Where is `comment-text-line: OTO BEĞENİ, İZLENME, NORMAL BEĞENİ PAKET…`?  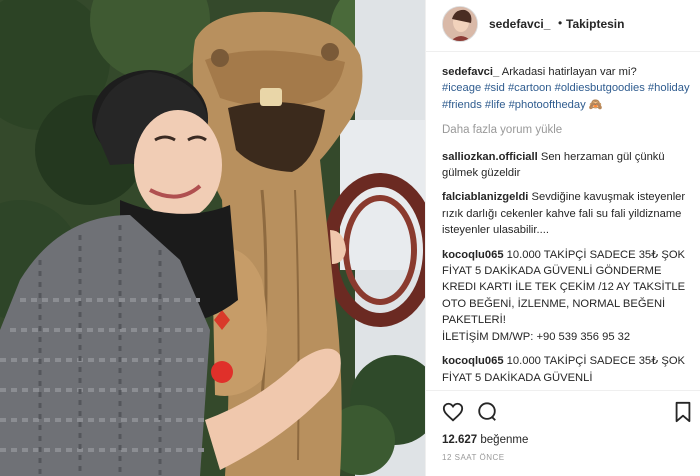
comment-text-line: OTO BEĞENİ, İZLENME, NORMAL BEĞENİ PAKET… is located at coordinates (554, 312).